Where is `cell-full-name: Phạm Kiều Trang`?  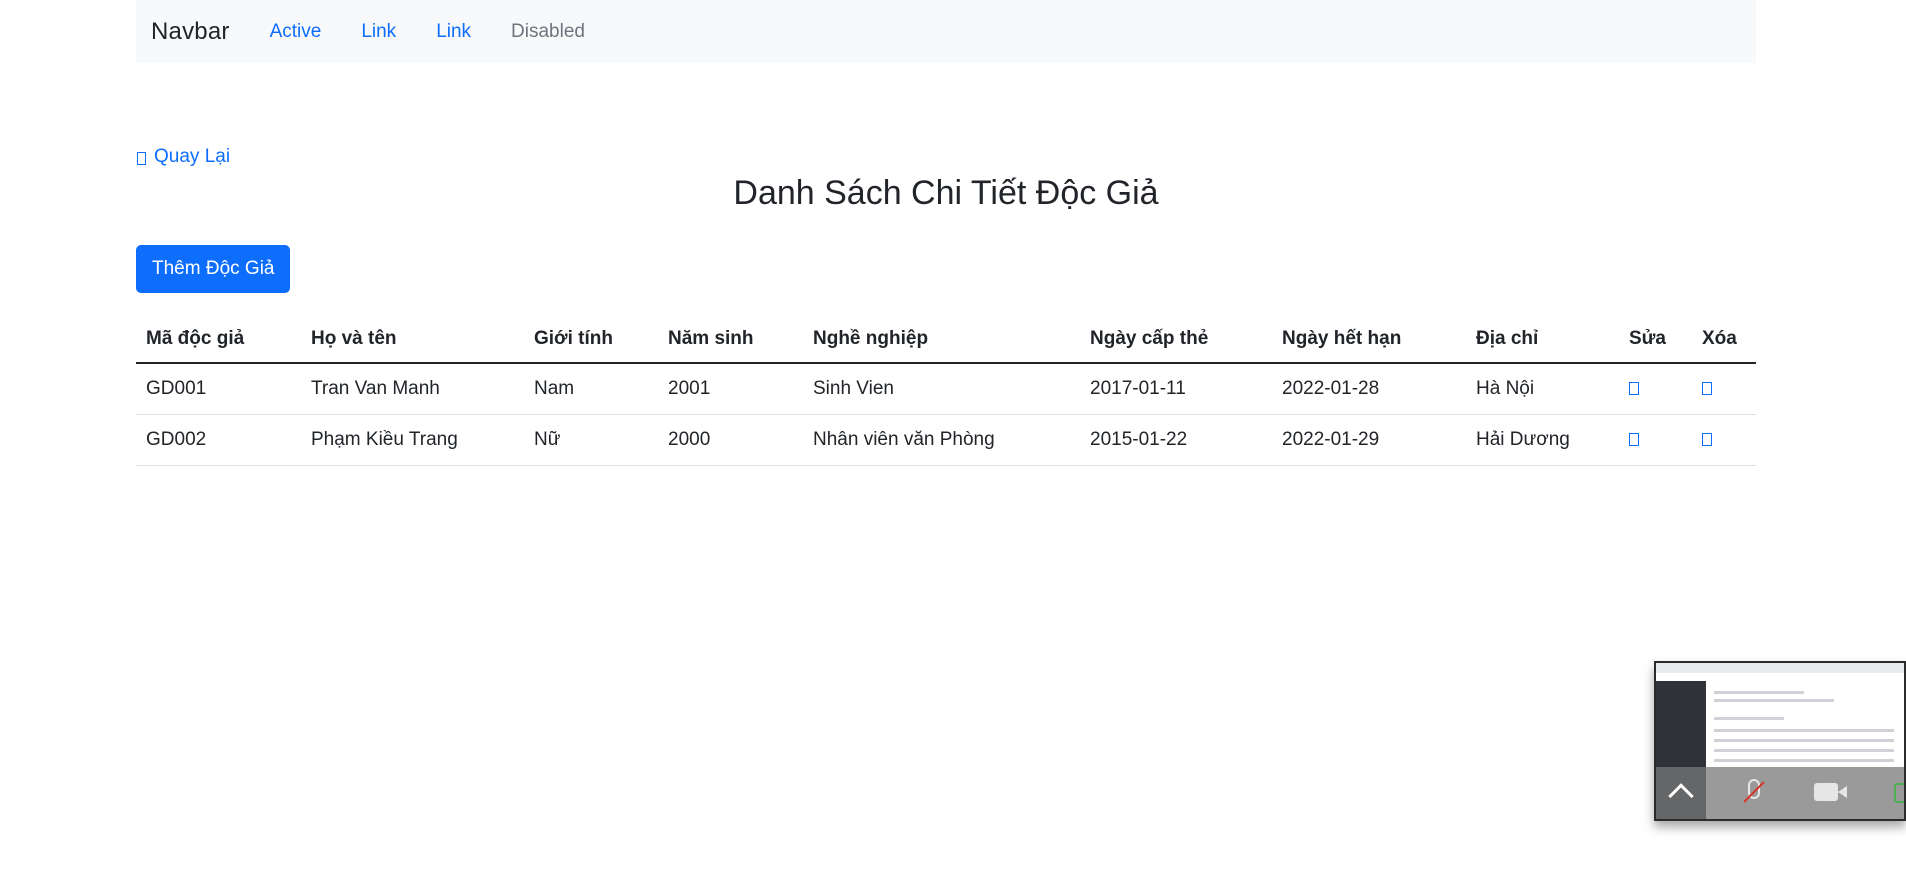
cell-full-name: Phạm Kiều Trang is located at coordinates (412, 440).